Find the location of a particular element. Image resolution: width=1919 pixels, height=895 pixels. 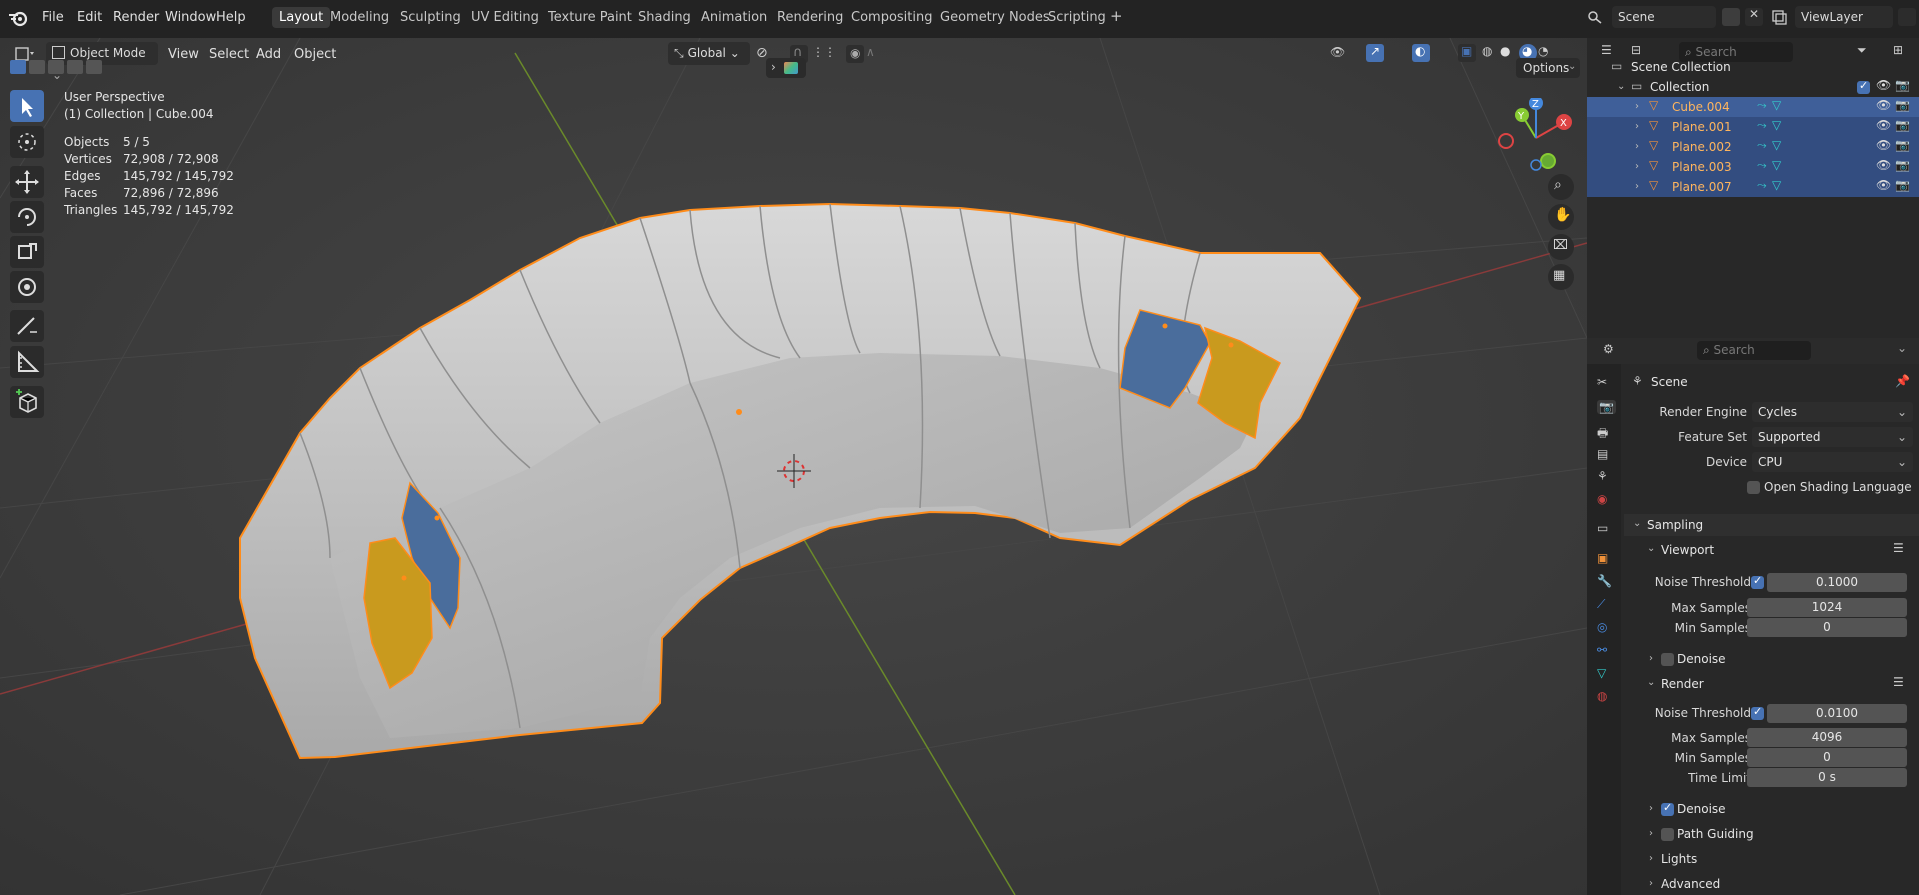

particles-tab-icon: ⟋ is located at coordinates (1601, 604).